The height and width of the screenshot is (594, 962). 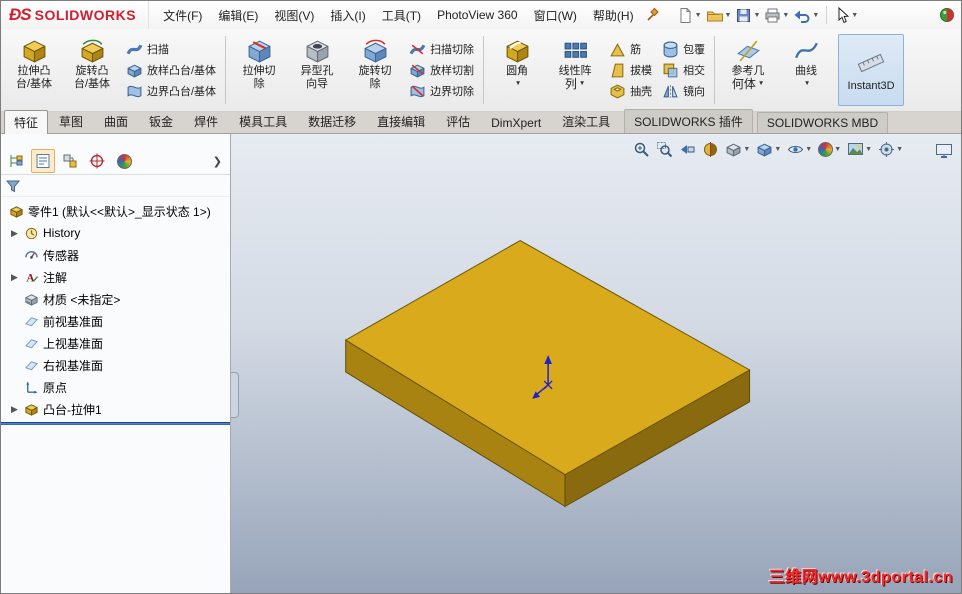 What do you see at coordinates (441, 91) in the screenshot?
I see `boundary-cut-button: 边界切除` at bounding box center [441, 91].